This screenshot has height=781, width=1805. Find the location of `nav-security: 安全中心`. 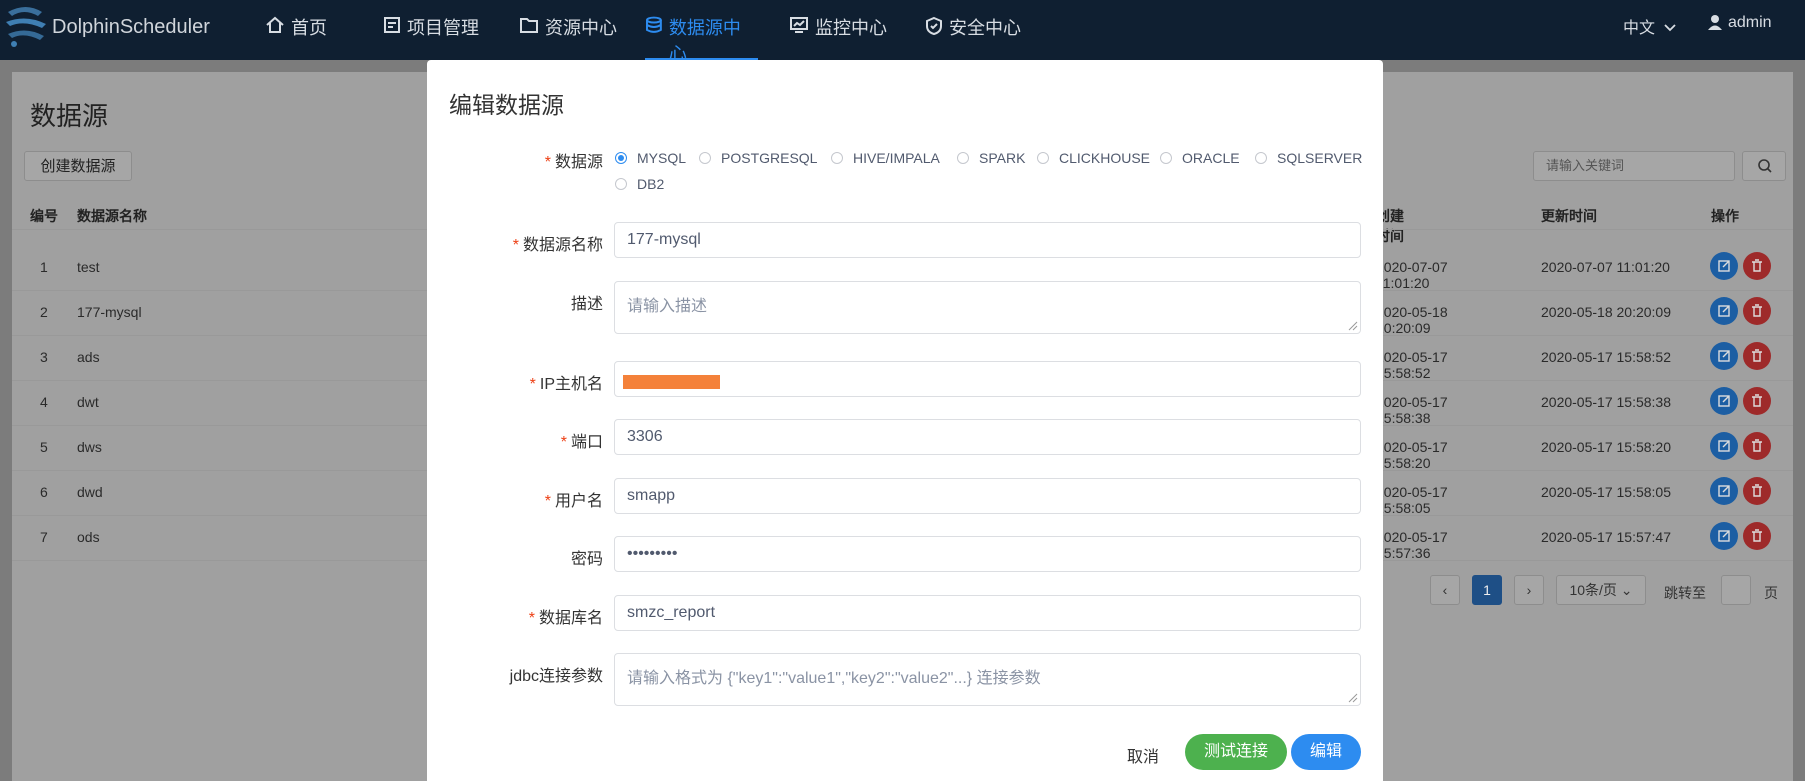

nav-security: 安全中心 is located at coordinates (973, 37).